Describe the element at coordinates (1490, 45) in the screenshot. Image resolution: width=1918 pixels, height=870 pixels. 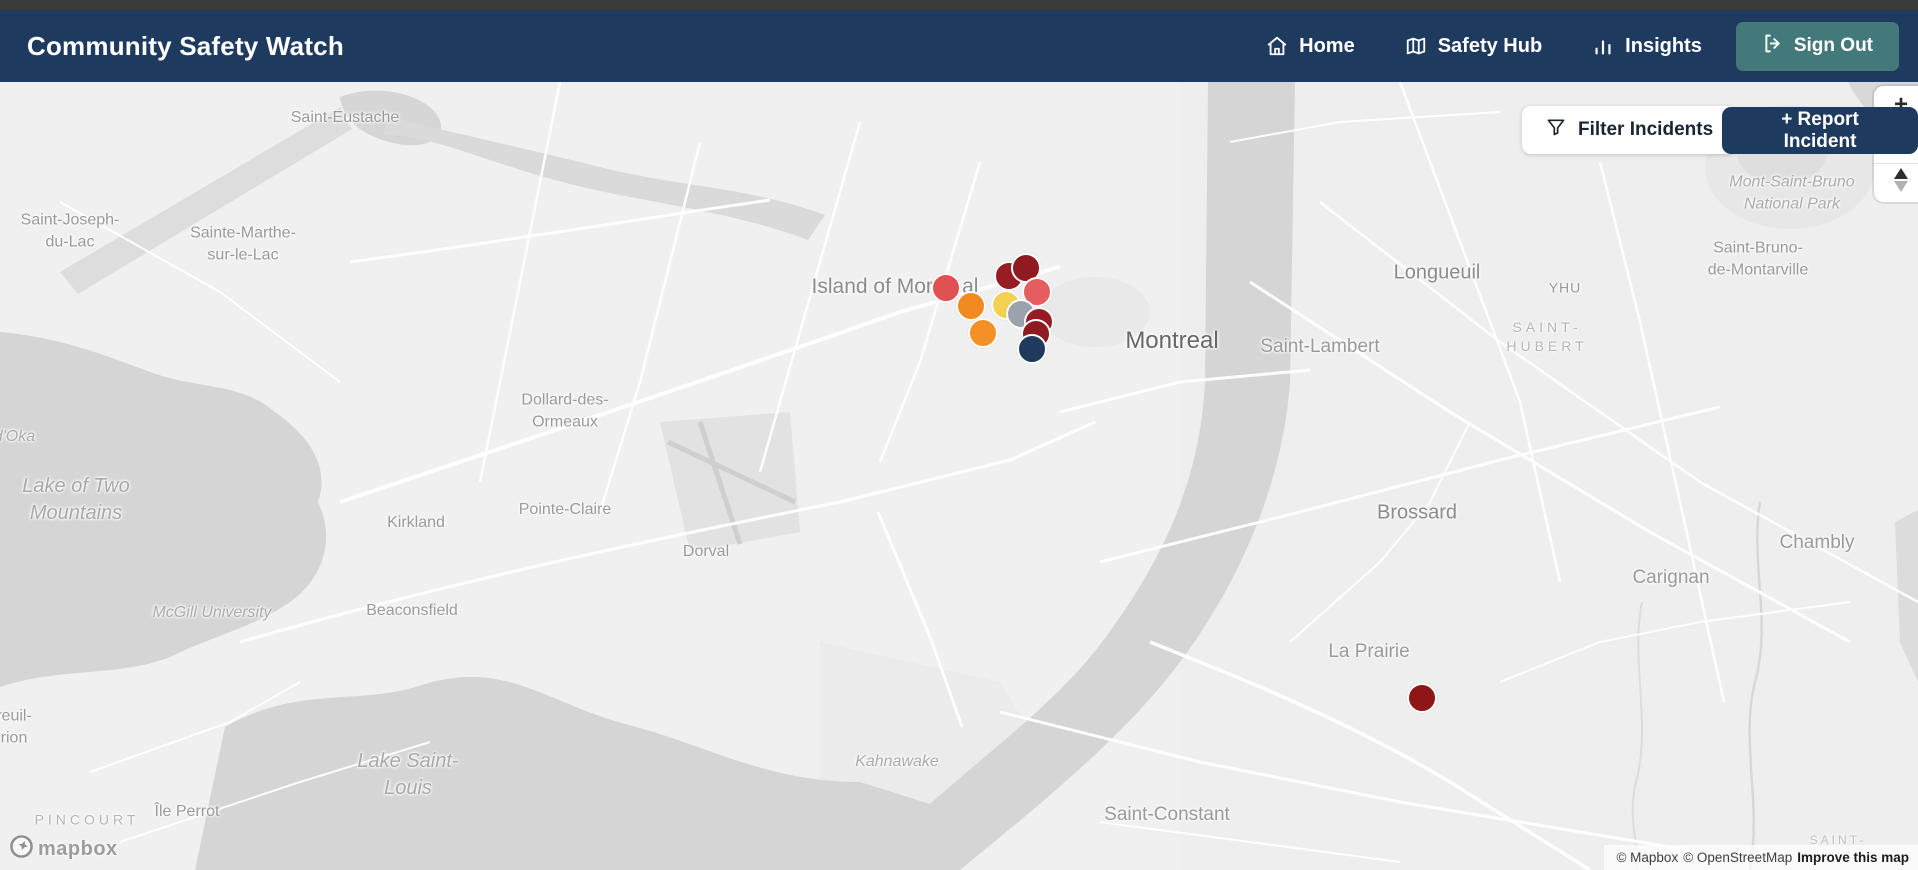
I see `nav-item-label: Safety Hub` at that location.